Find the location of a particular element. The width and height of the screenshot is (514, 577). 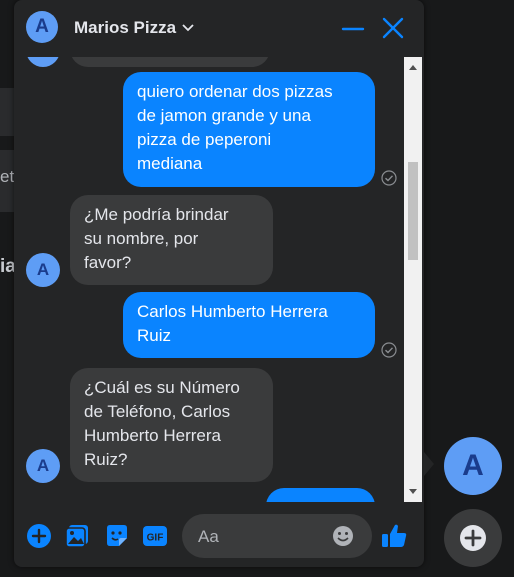

message-line: de jamon grande y una is located at coordinates (224, 115).